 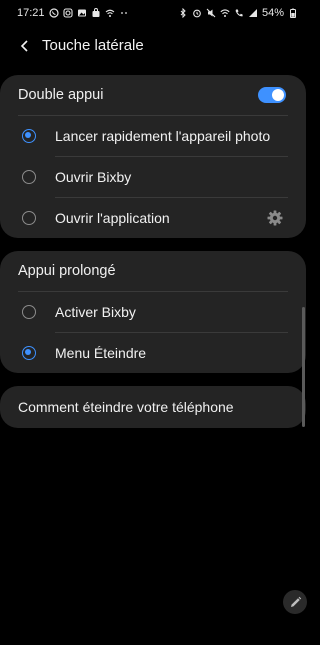 What do you see at coordinates (29, 312) in the screenshot?
I see `radio-activate-bixby` at bounding box center [29, 312].